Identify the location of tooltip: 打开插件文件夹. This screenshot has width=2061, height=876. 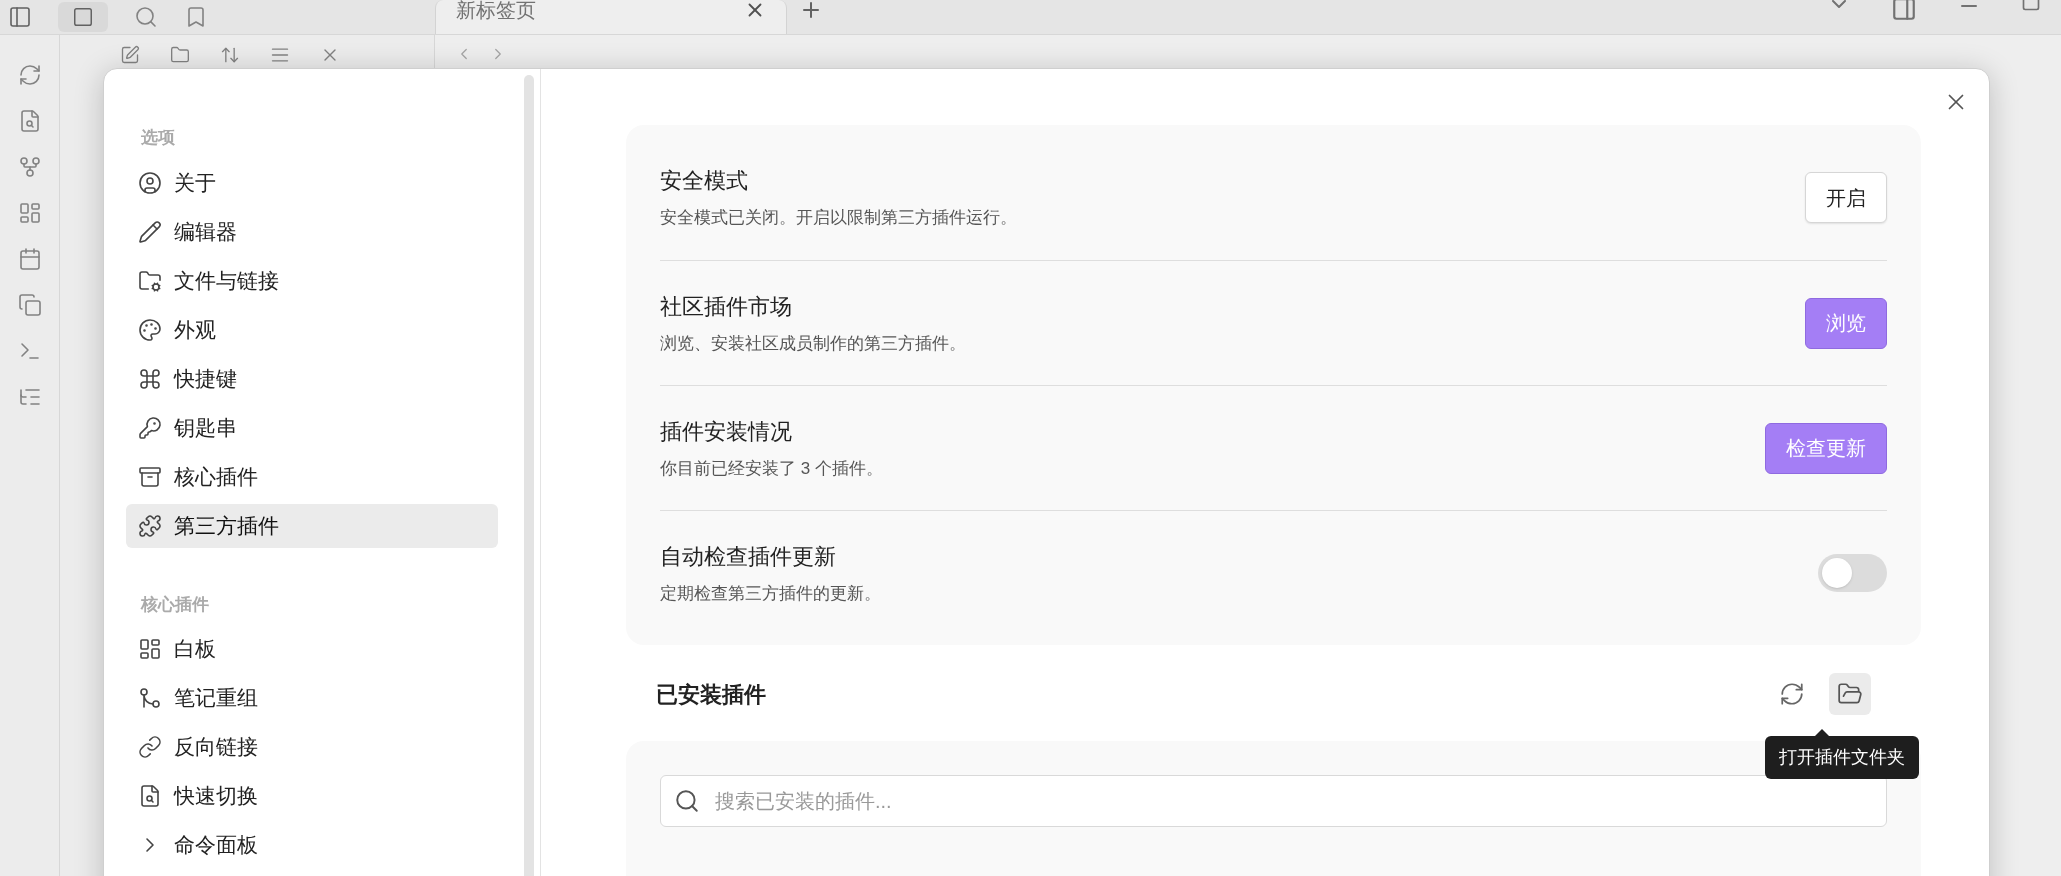
(1842, 754).